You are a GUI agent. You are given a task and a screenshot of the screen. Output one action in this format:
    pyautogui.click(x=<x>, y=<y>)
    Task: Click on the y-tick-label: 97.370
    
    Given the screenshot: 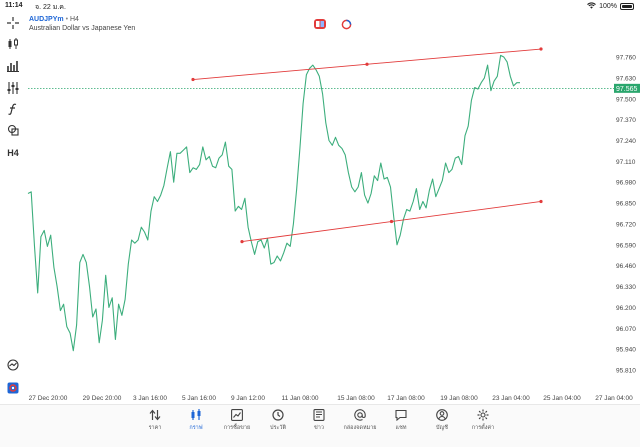 What is the action you would take?
    pyautogui.click(x=626, y=120)
    